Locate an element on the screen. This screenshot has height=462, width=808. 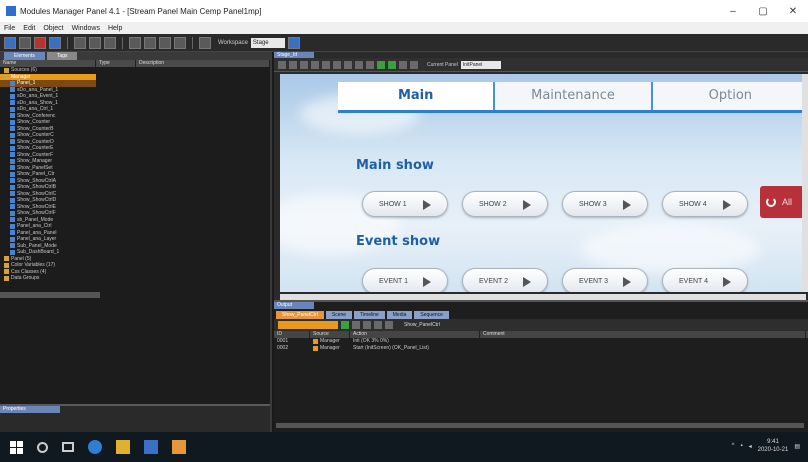
all-power-button: All is located at coordinates (783, 202).